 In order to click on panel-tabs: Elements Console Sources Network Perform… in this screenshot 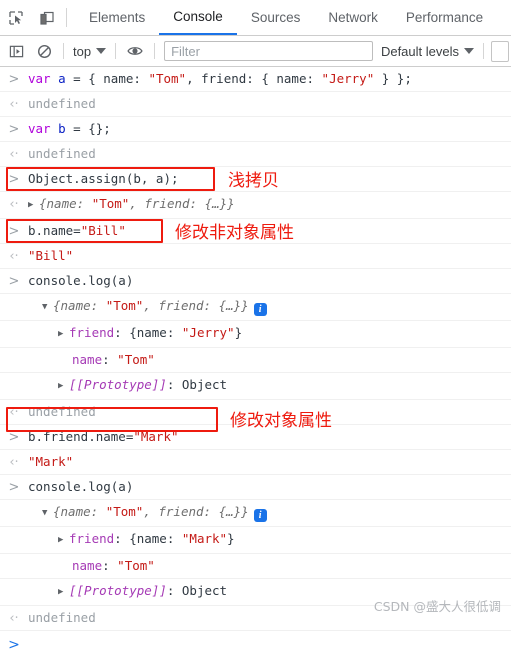, I will do `click(286, 17)`.